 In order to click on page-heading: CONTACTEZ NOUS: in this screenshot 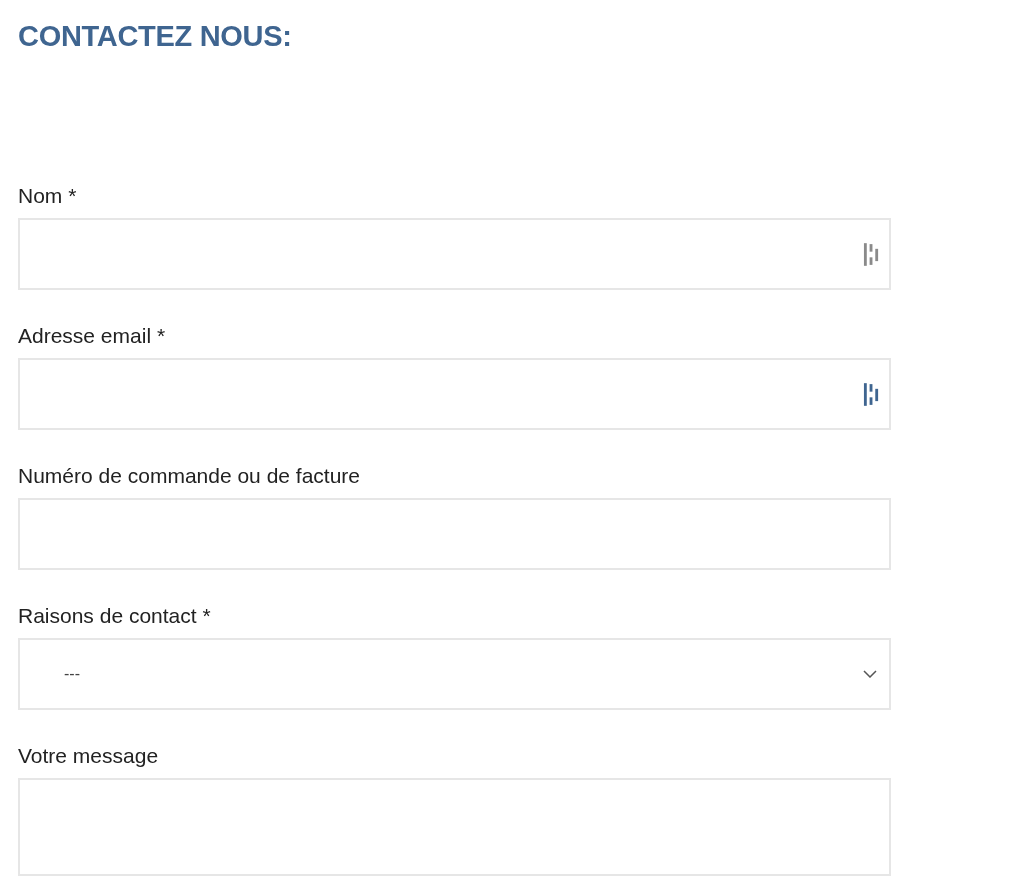, I will do `click(155, 36)`.